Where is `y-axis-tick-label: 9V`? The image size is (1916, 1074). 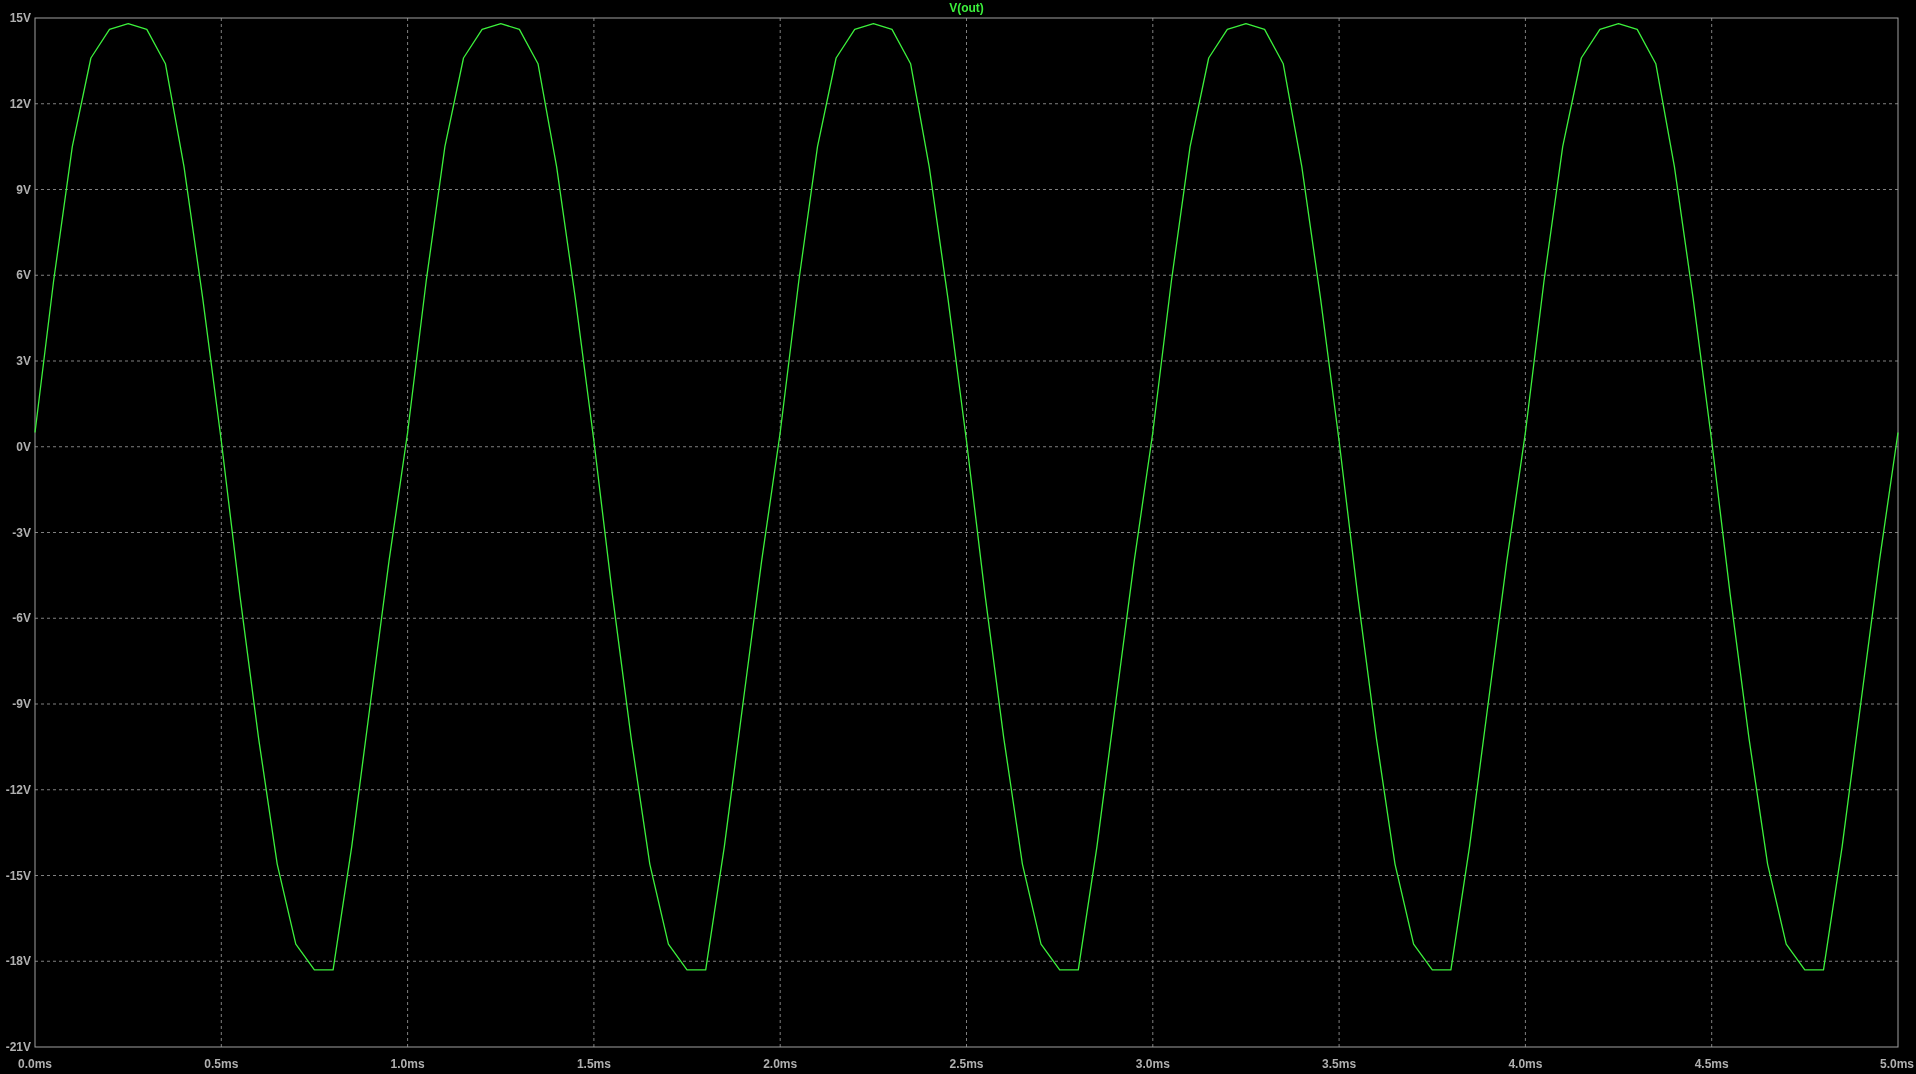
y-axis-tick-label: 9V is located at coordinates (23, 189).